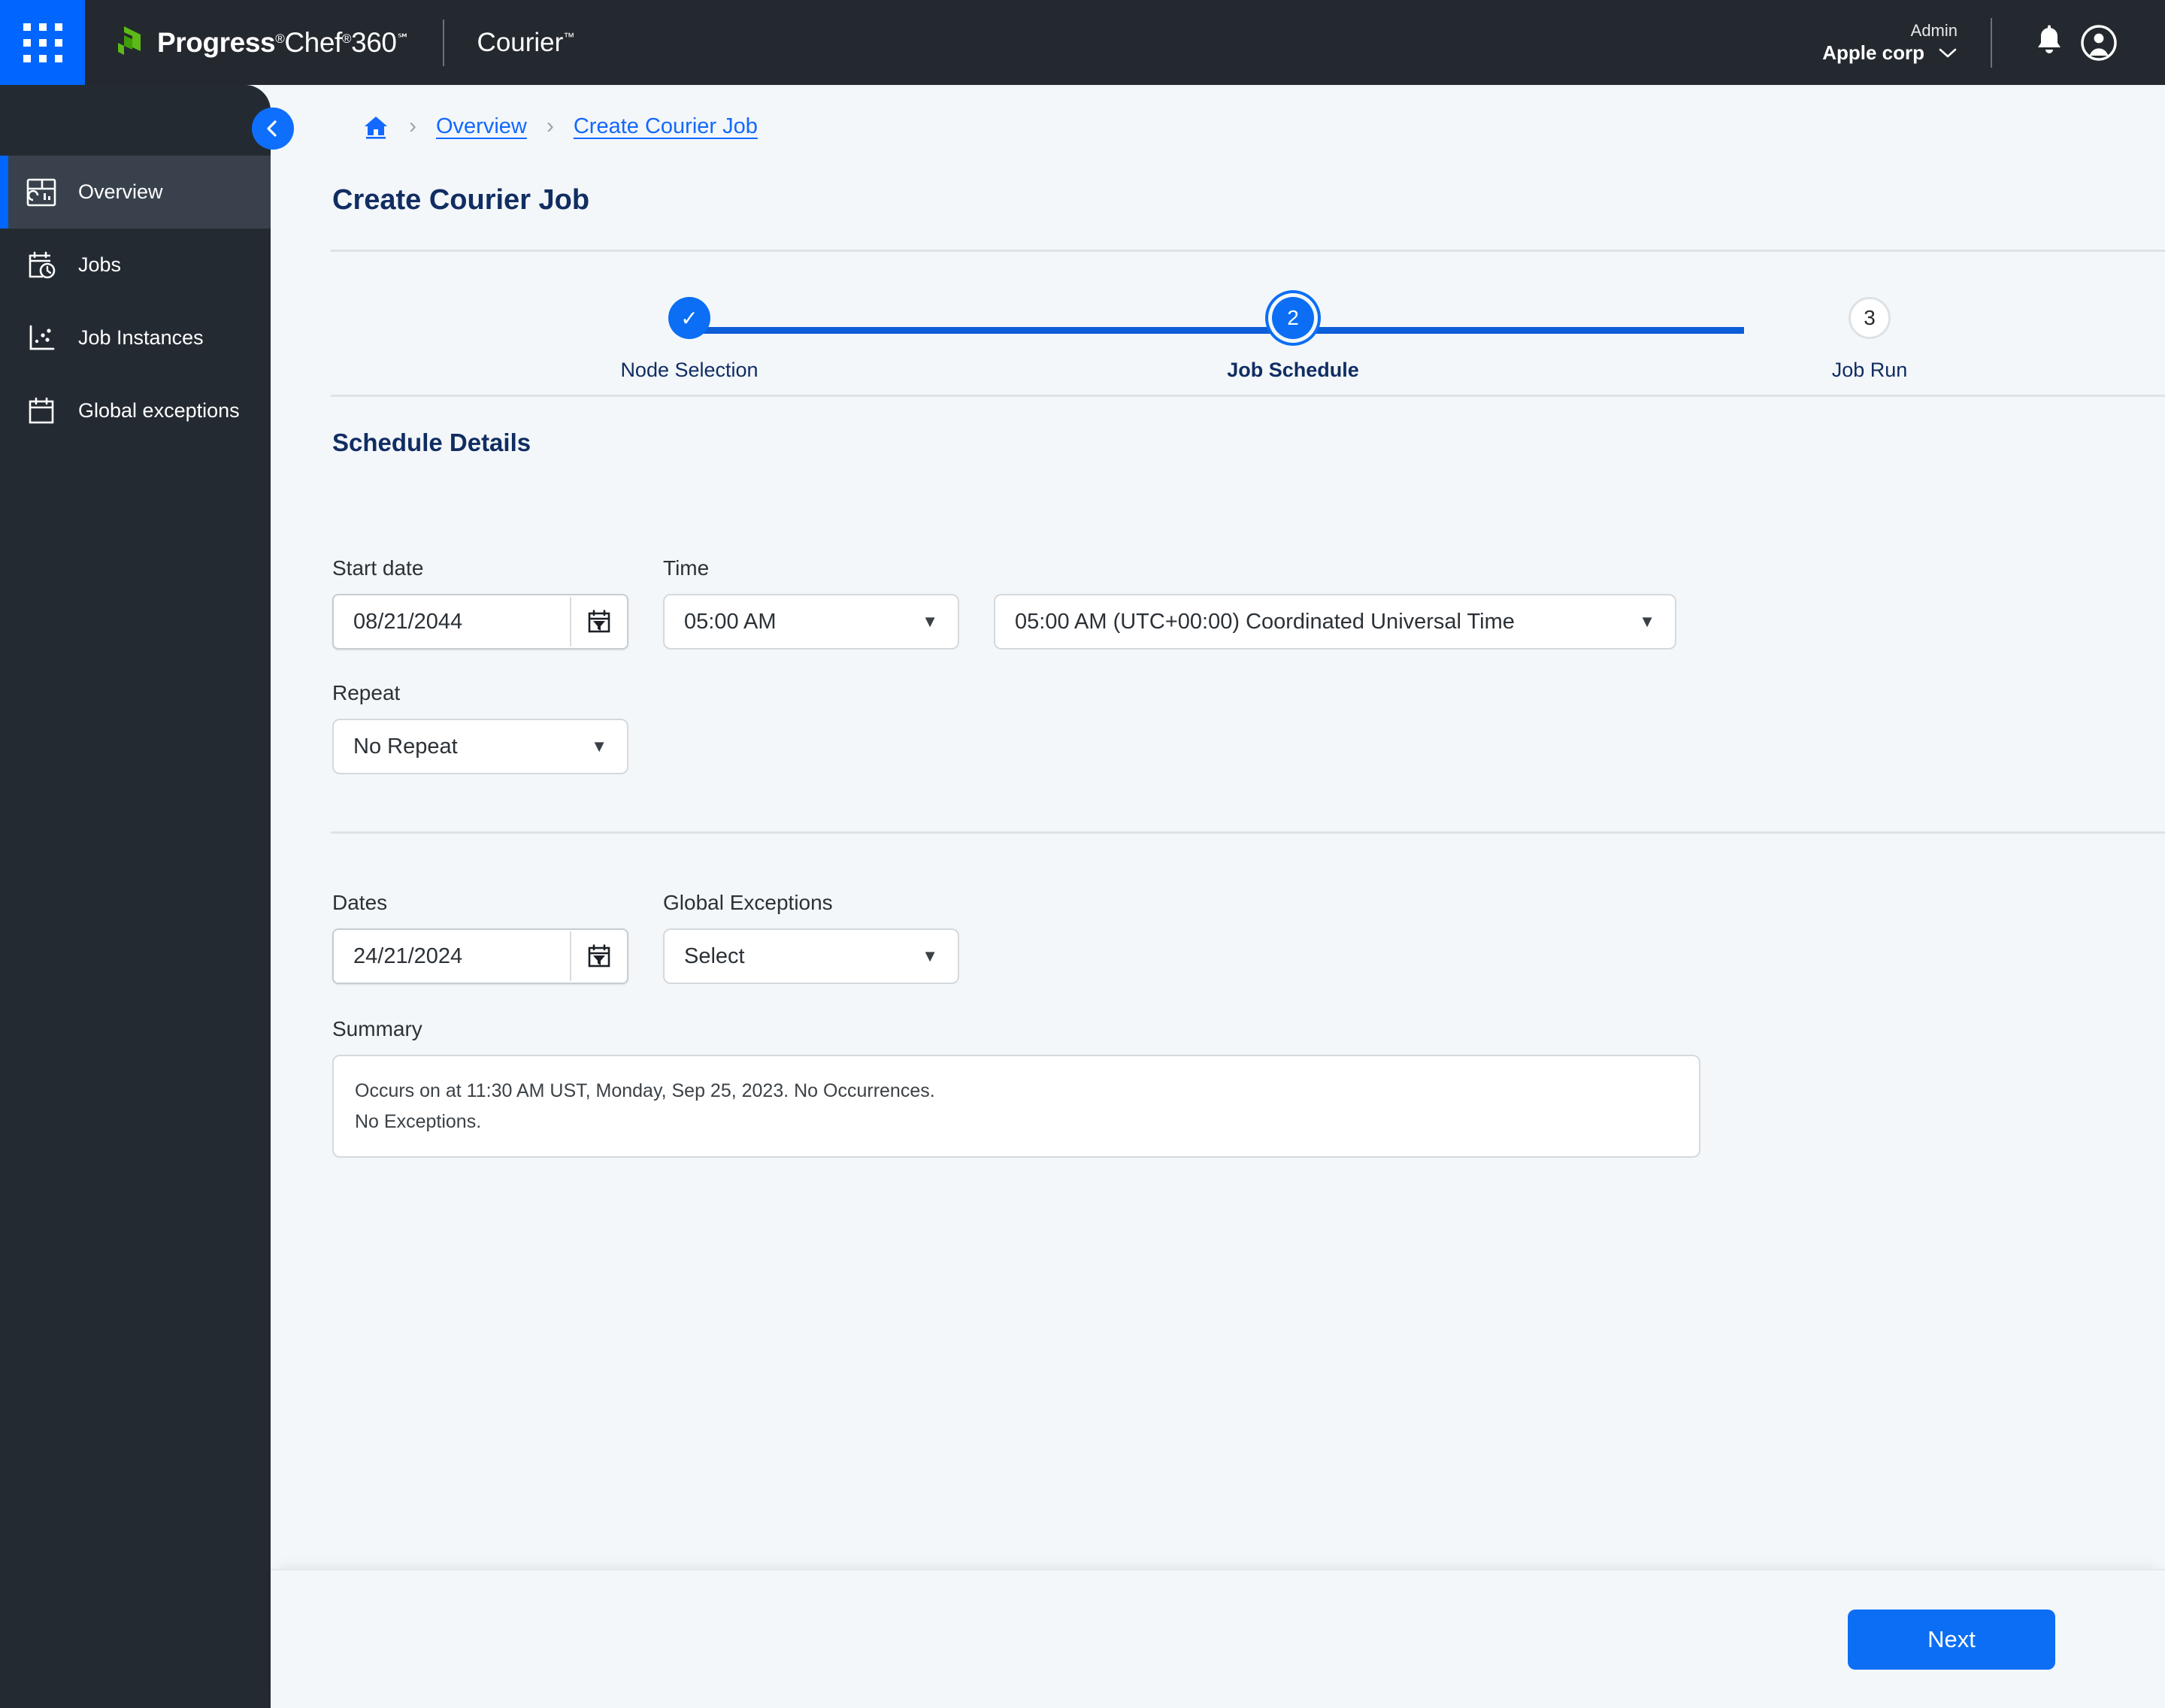 The image size is (2165, 1708). I want to click on footer-bar: Next, so click(1218, 1638).